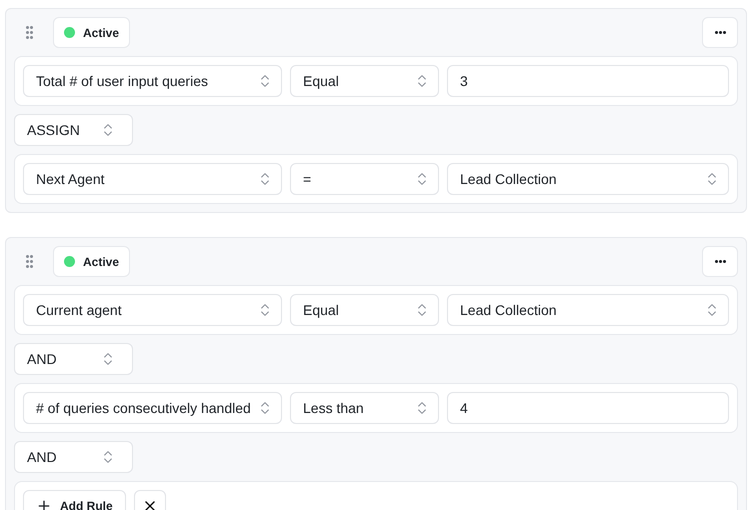  What do you see at coordinates (588, 81) in the screenshot?
I see `text-input: 3` at bounding box center [588, 81].